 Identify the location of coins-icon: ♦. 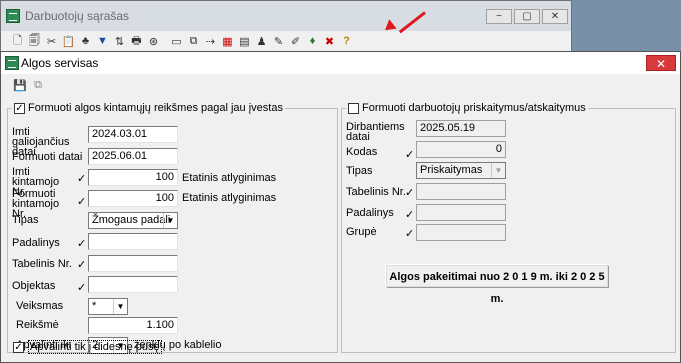
(312, 41).